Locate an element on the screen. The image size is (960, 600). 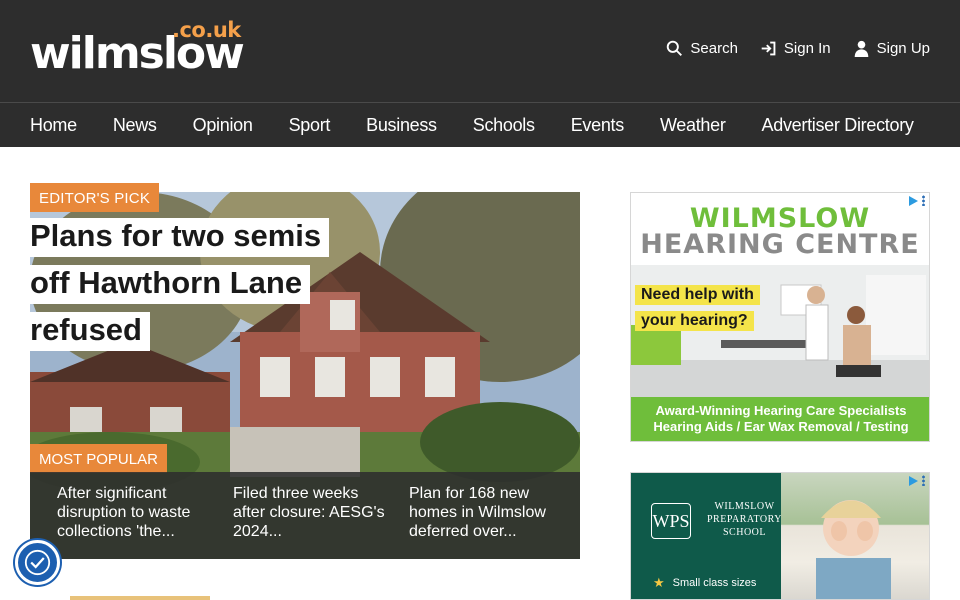
nav-item-events: Events is located at coordinates (598, 125).